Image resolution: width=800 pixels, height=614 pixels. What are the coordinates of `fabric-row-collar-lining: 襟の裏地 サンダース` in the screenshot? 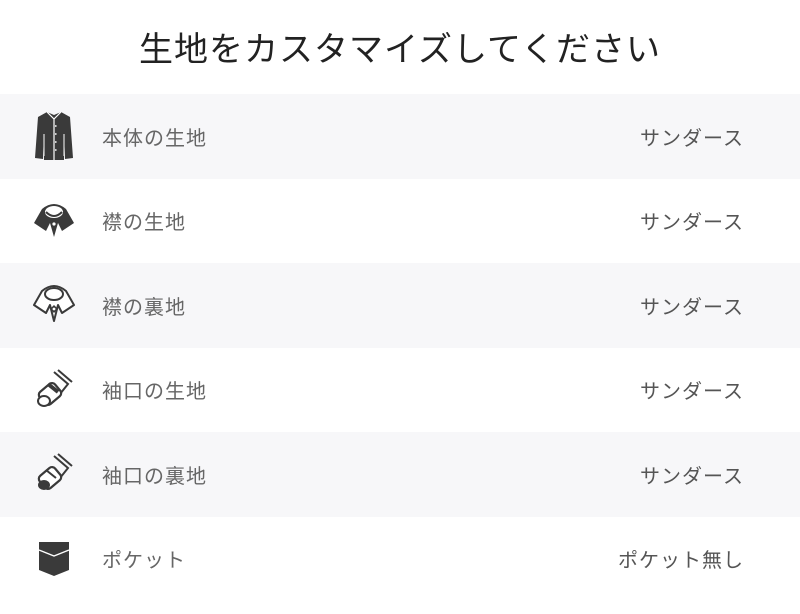 It's located at (400, 305).